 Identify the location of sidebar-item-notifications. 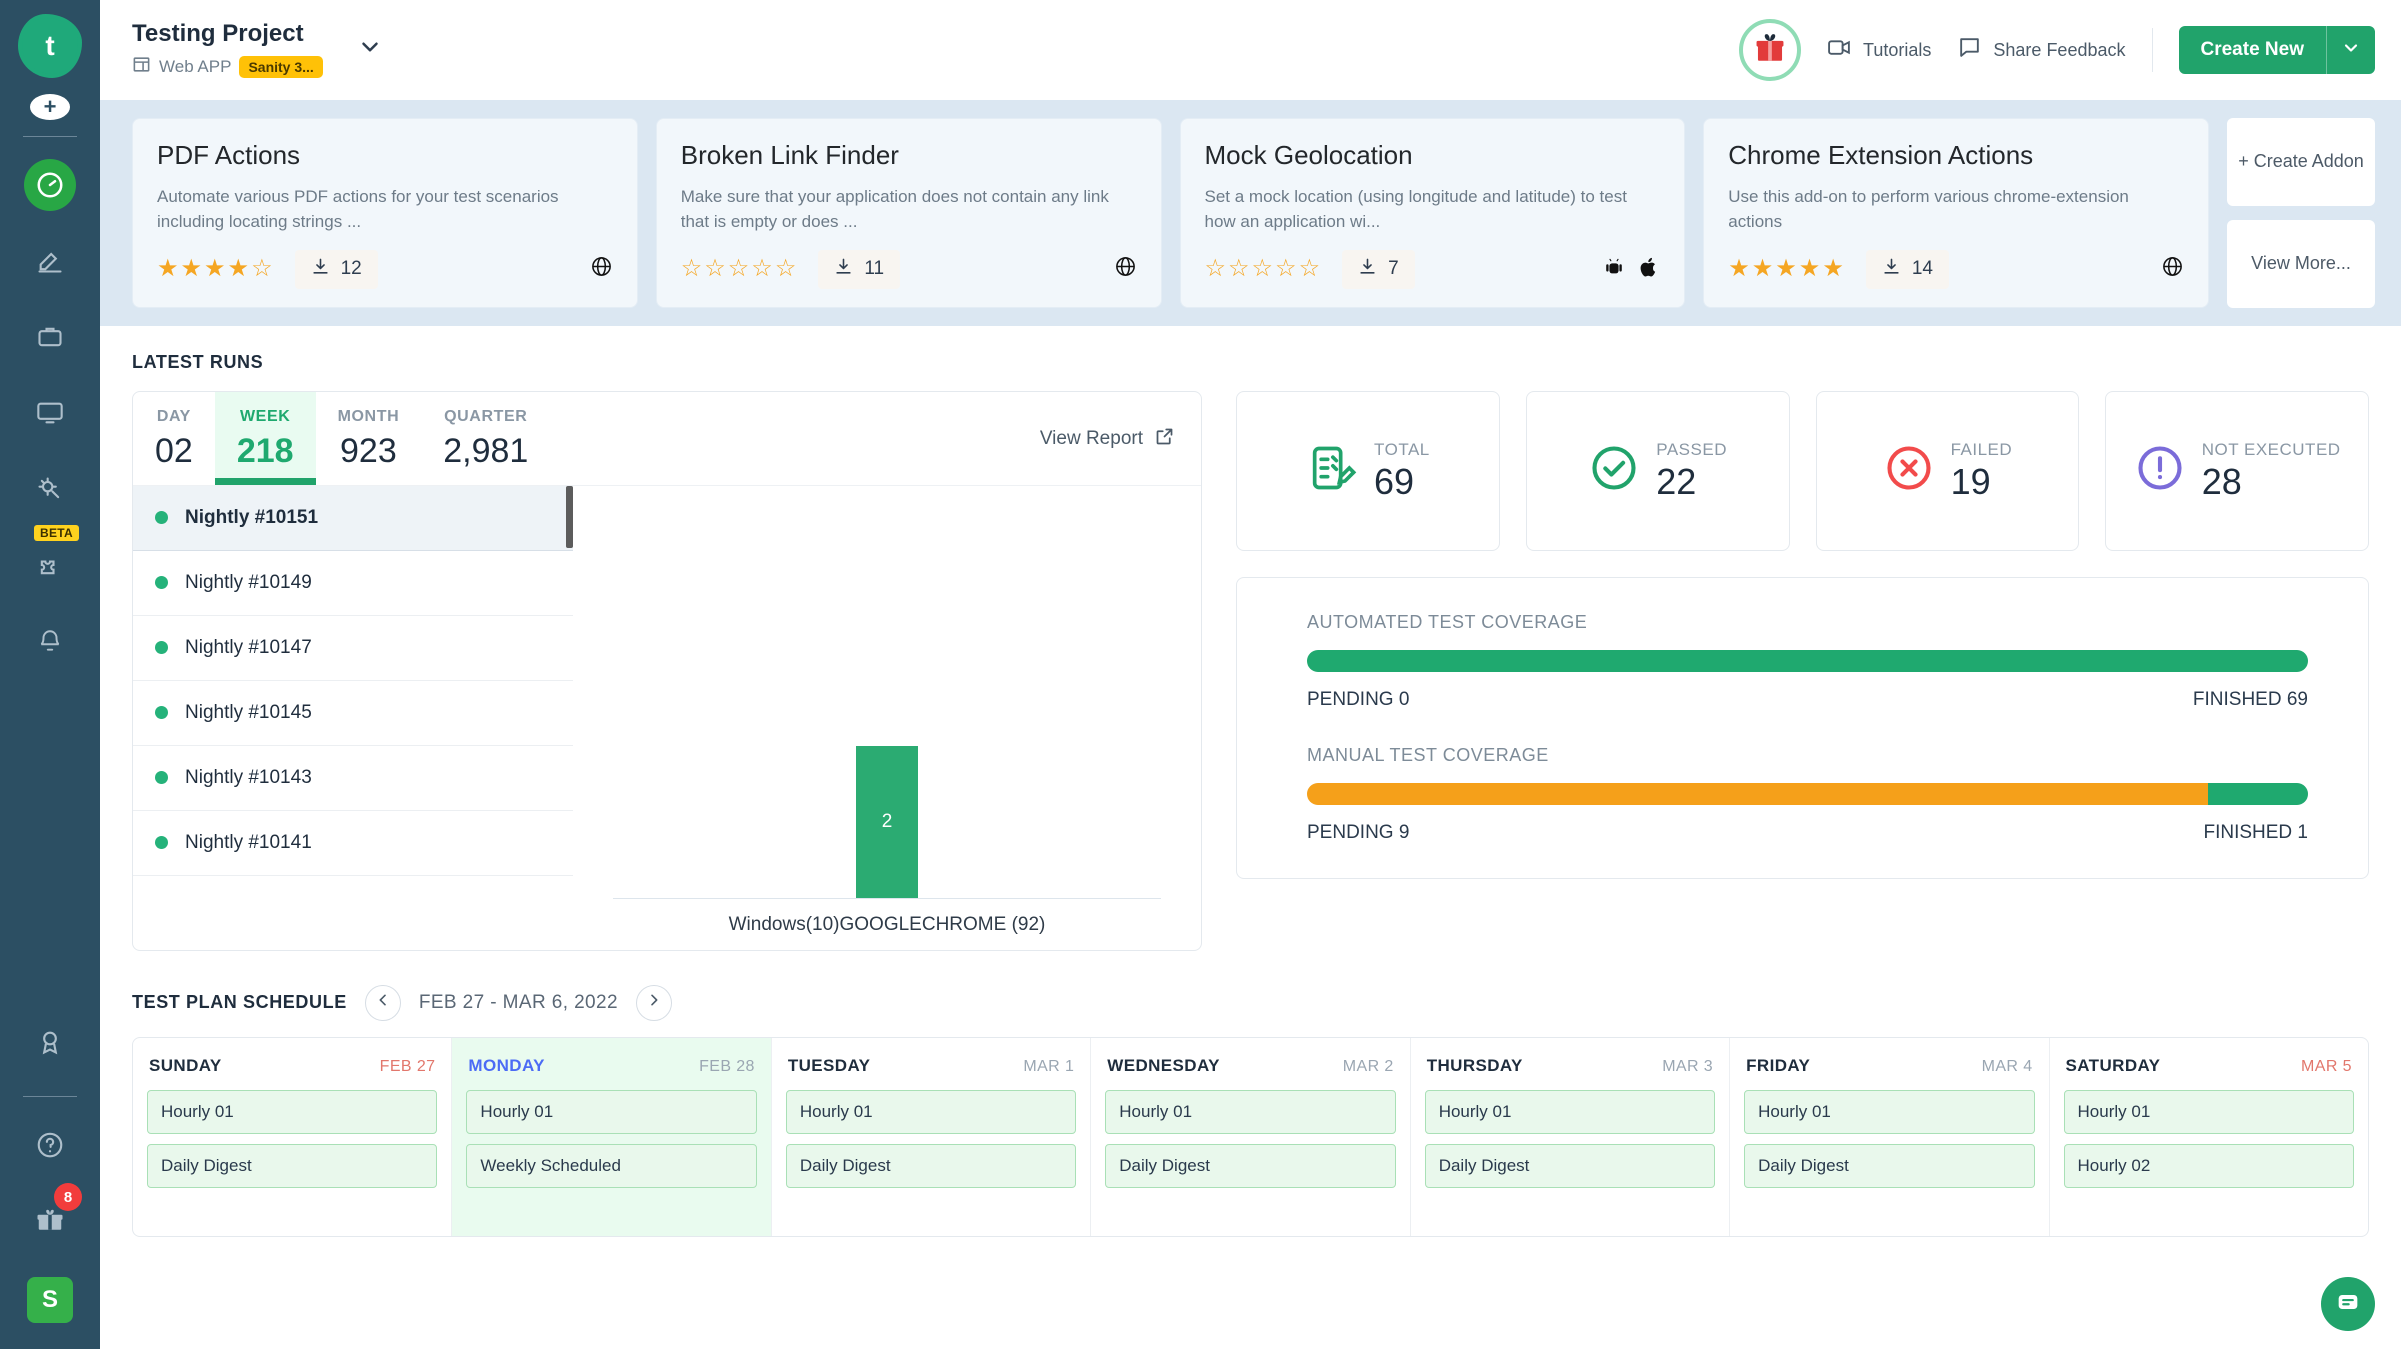
(50, 641).